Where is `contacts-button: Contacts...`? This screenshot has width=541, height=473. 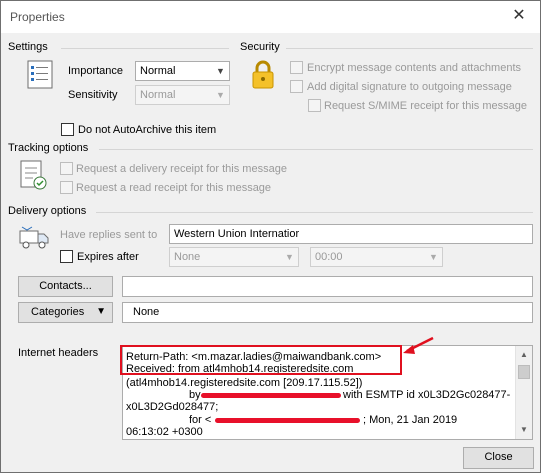
contacts-button: Contacts... is located at coordinates (65, 286).